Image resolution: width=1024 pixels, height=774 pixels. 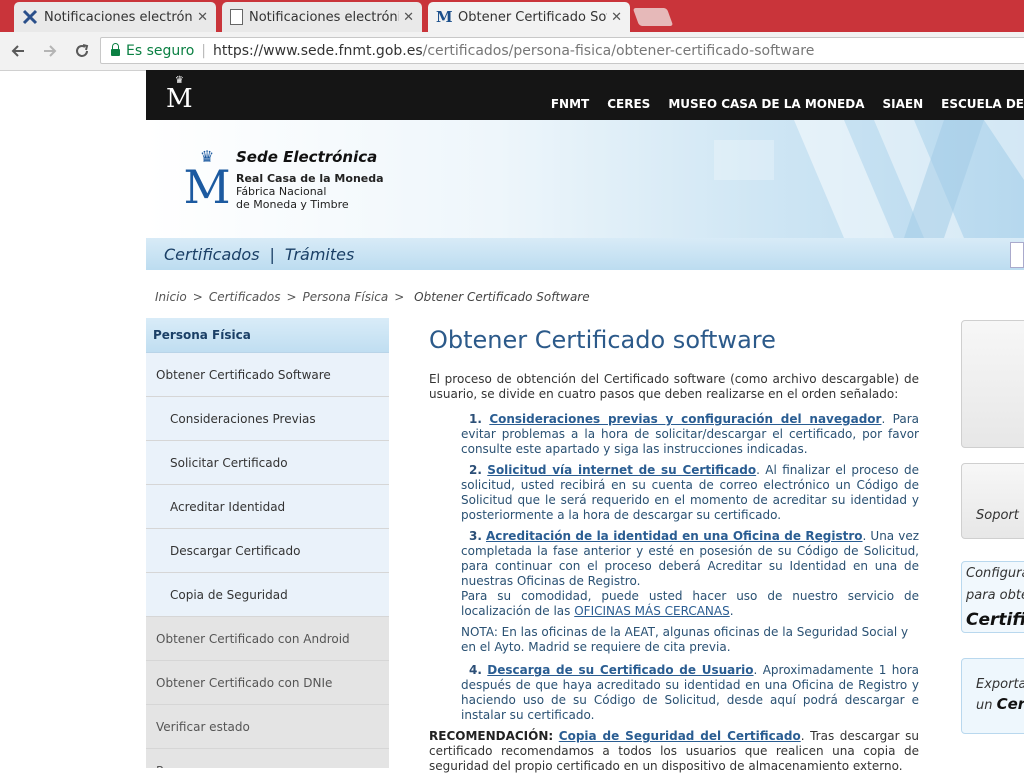 What do you see at coordinates (620, 670) in the screenshot?
I see `step-4-link: Descarga de su Certificado de Usuario` at bounding box center [620, 670].